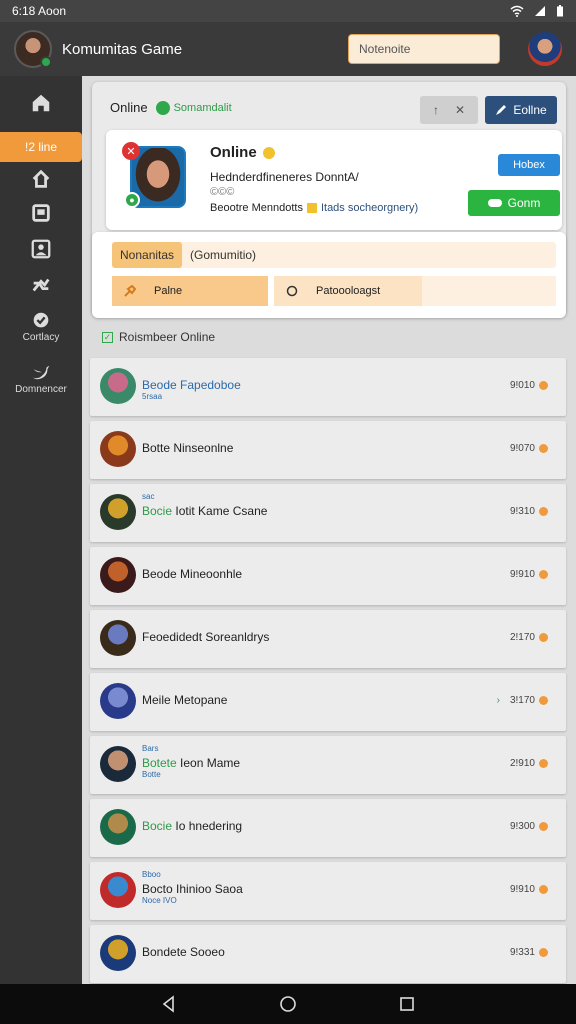 The width and height of the screenshot is (576, 1024). I want to click on profile-green-button: Gonm, so click(514, 203).